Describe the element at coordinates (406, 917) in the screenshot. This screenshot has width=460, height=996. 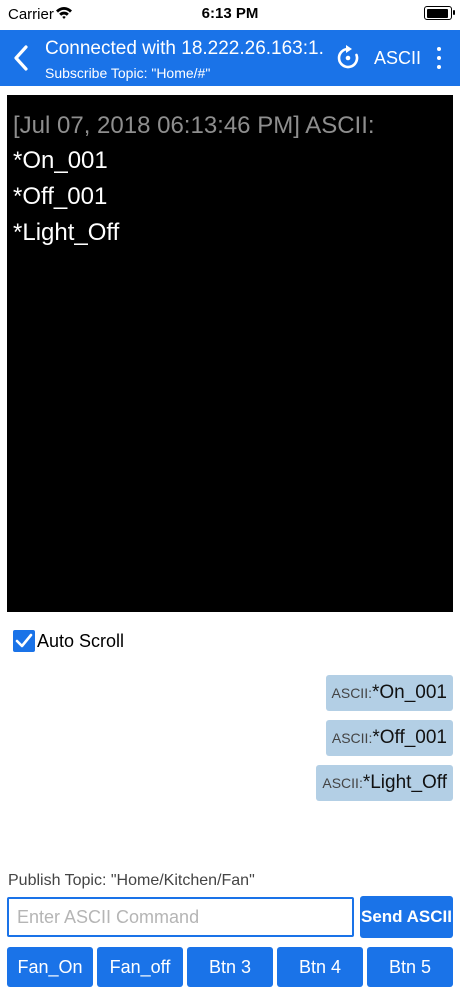
I see `send-ascii-button: Send ASCII` at that location.